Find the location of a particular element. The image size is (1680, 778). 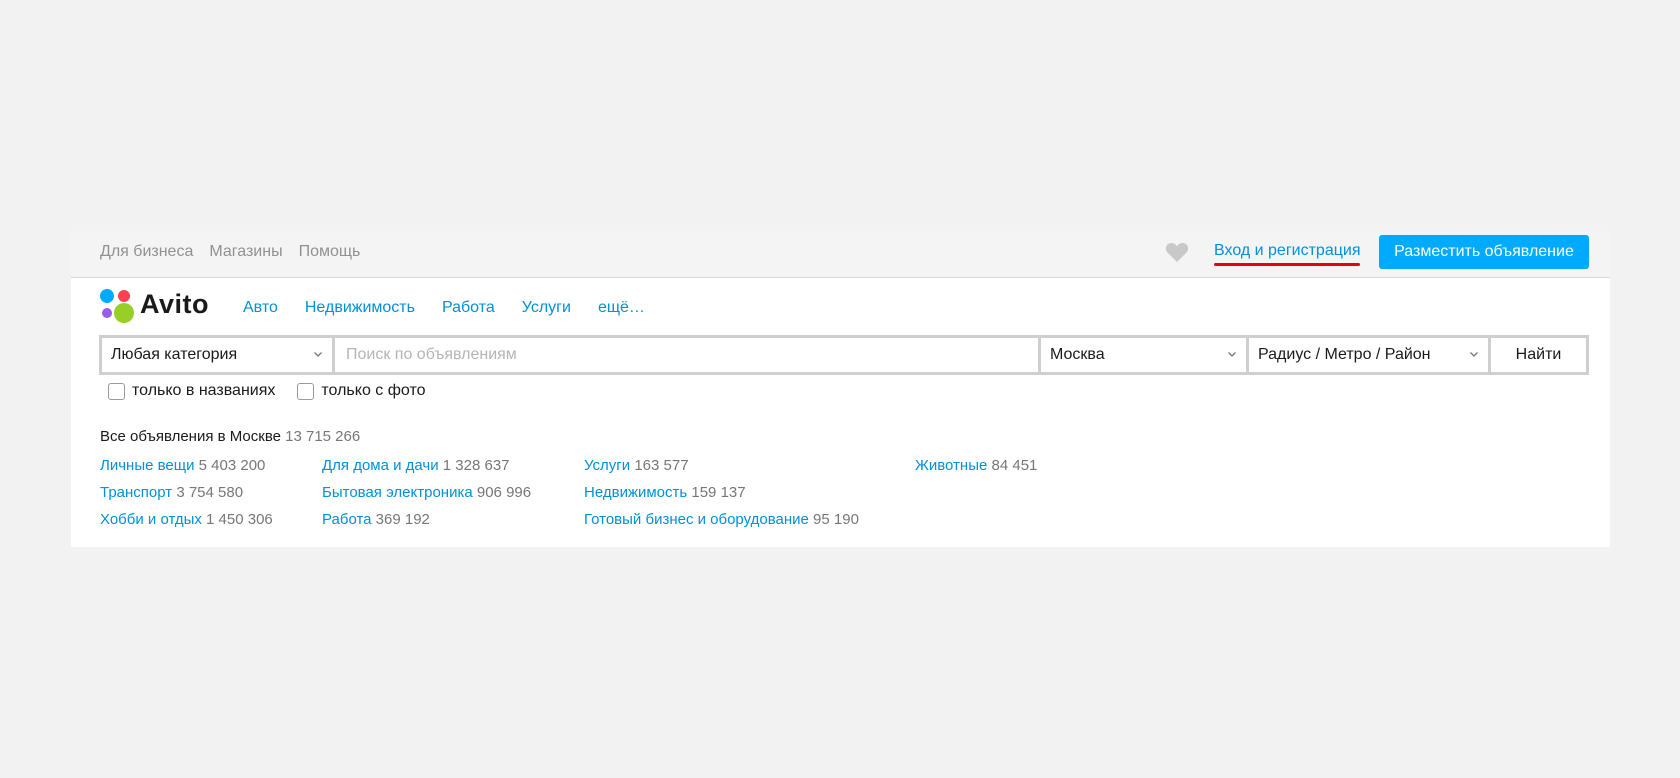

nav-jobs: Работа is located at coordinates (468, 308).